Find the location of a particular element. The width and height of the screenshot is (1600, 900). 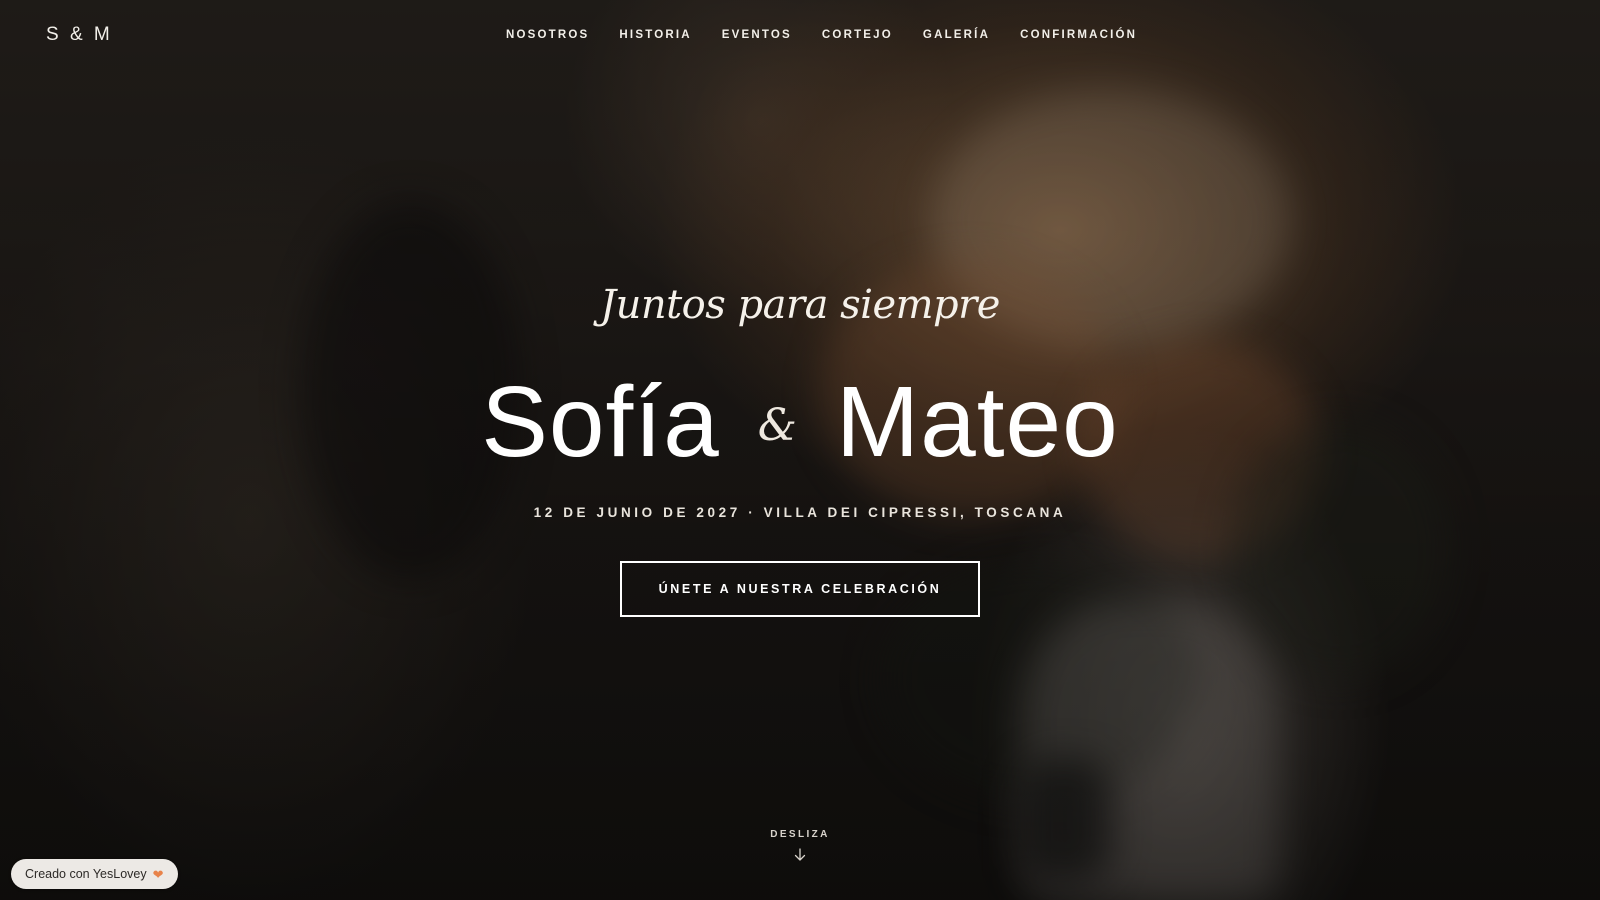

heart-icon: ❤ is located at coordinates (158, 874).